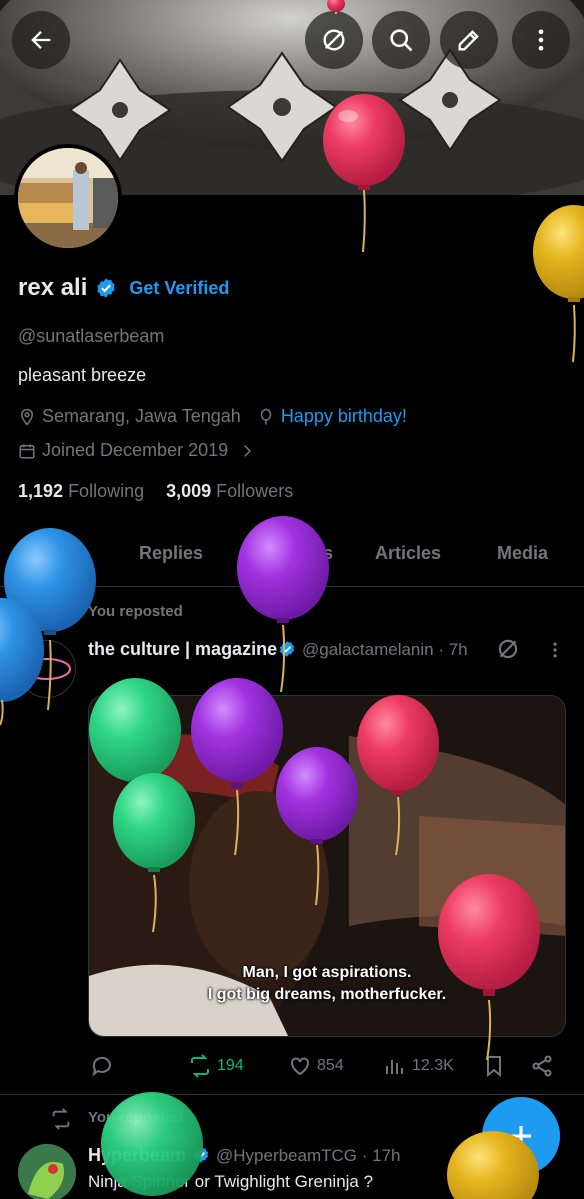  I want to click on following-label: Following, so click(106, 491).